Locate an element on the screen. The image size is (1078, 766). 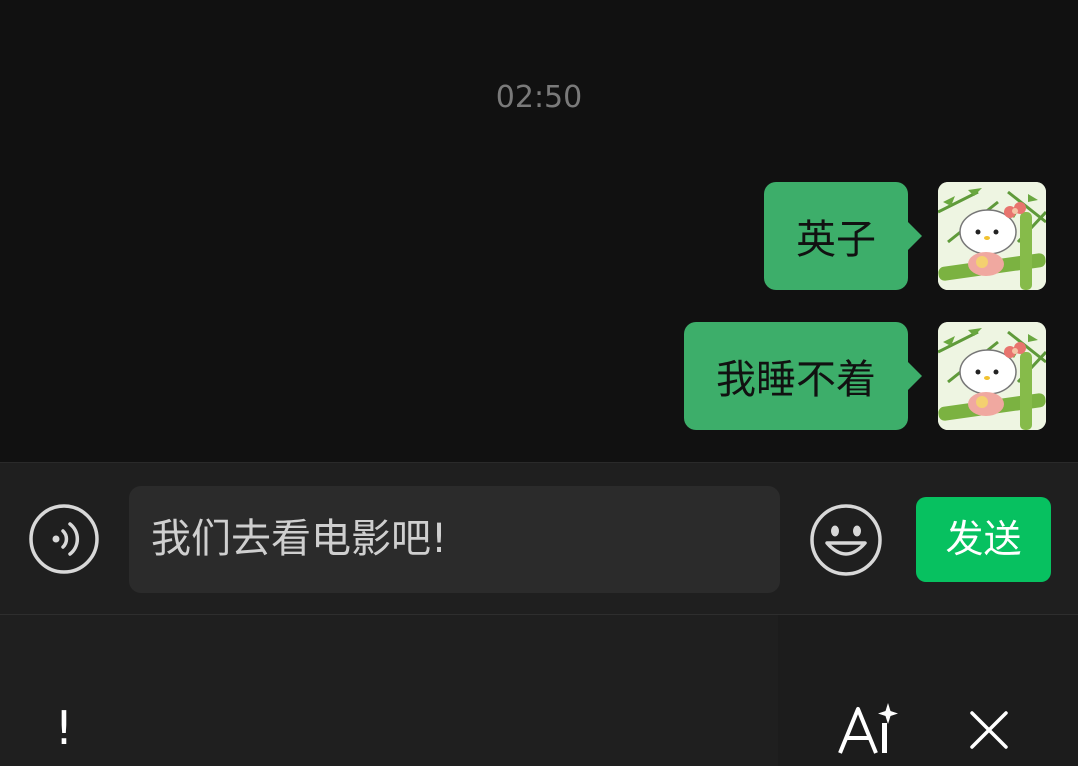
ai-writing-icon is located at coordinates (868, 728).